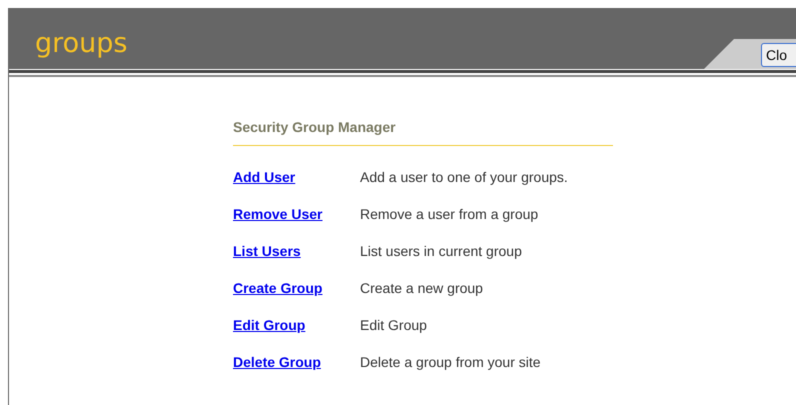  What do you see at coordinates (296, 288) in the screenshot?
I see `action-link: Create Group` at bounding box center [296, 288].